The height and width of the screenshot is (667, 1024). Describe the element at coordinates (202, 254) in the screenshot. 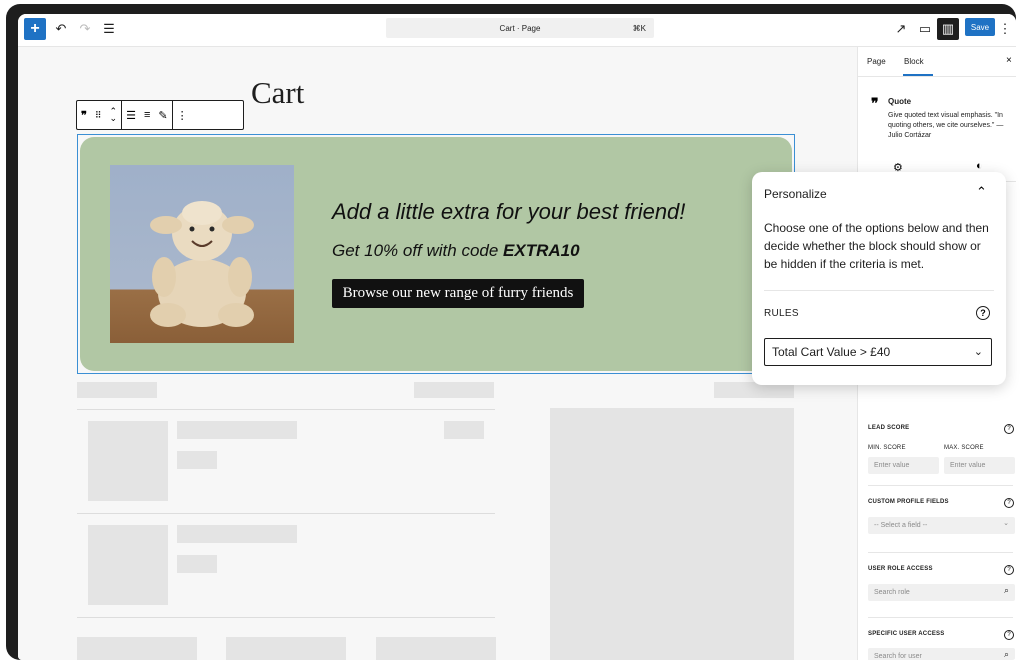

I see `teddy-bear-image` at that location.